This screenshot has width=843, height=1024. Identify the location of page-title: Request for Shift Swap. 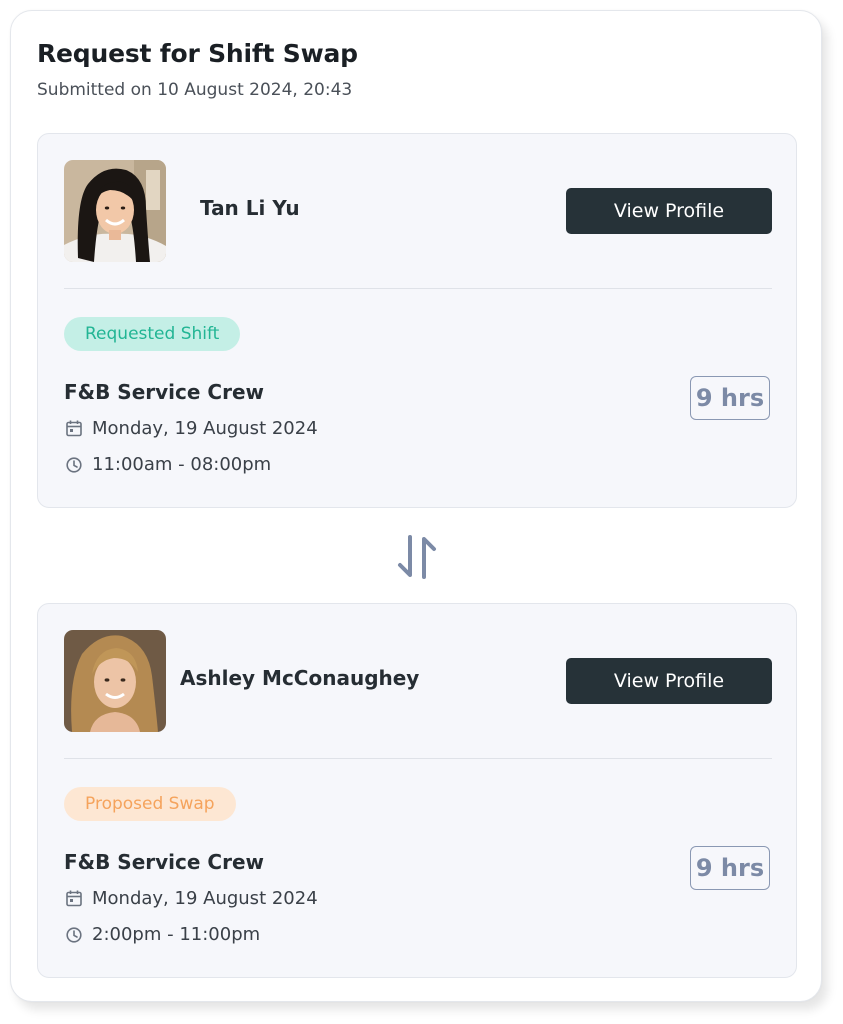
(197, 53).